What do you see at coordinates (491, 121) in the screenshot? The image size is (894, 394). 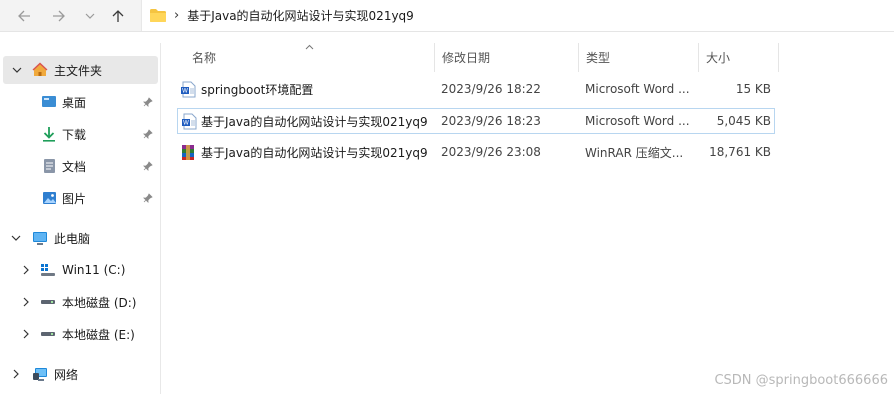 I see `file-date: 2023/9/26 18:23` at bounding box center [491, 121].